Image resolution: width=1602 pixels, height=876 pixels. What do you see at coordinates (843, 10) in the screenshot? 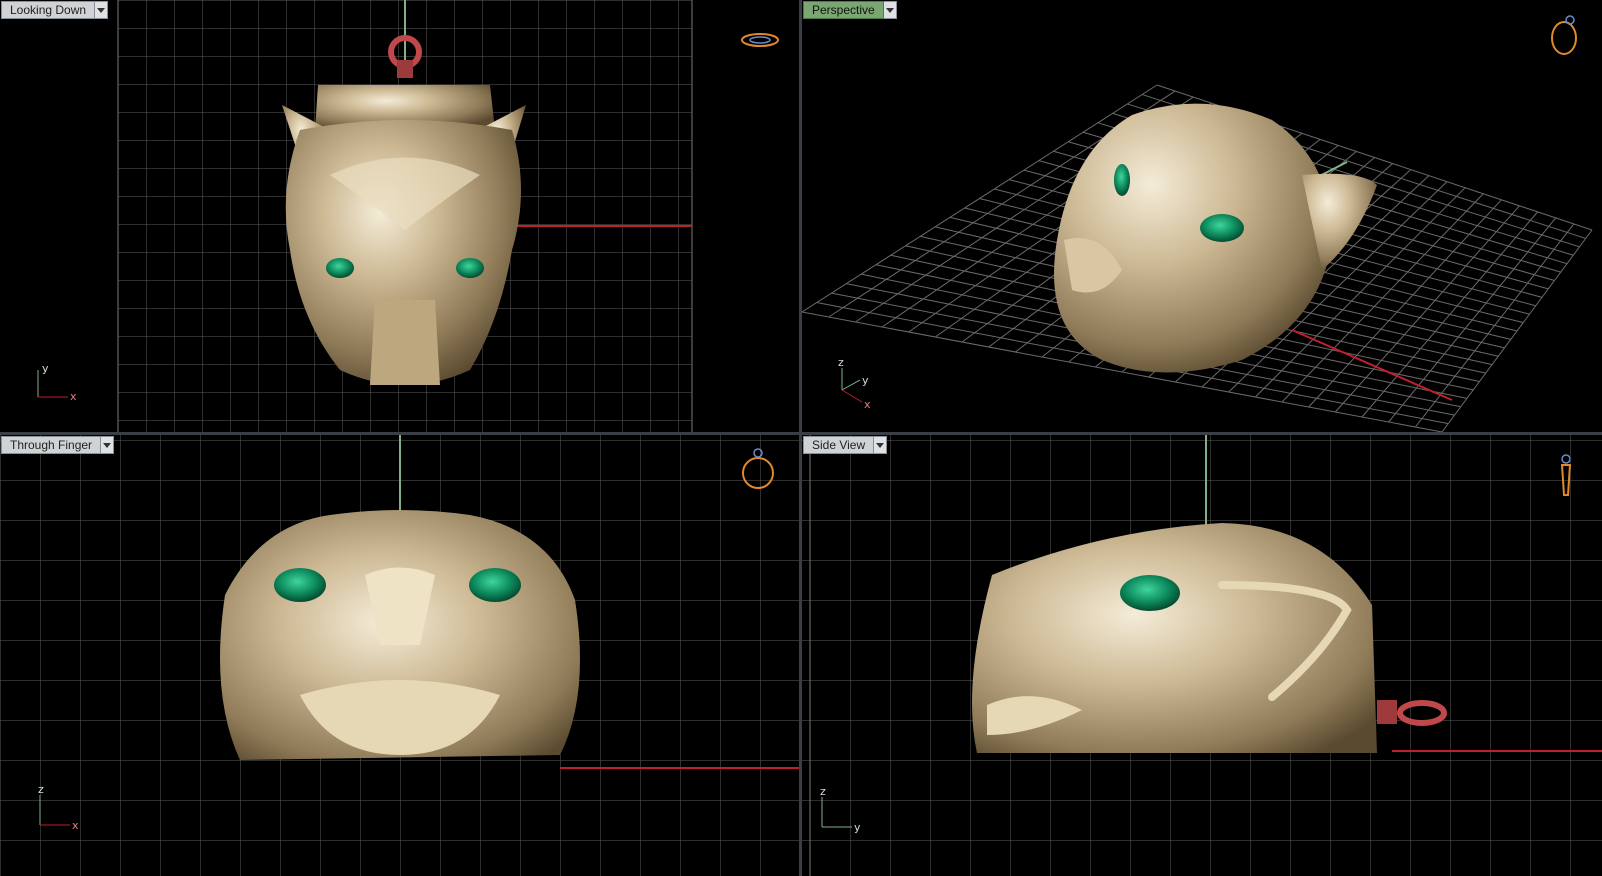
I see `viewport-title: Perspective` at bounding box center [843, 10].